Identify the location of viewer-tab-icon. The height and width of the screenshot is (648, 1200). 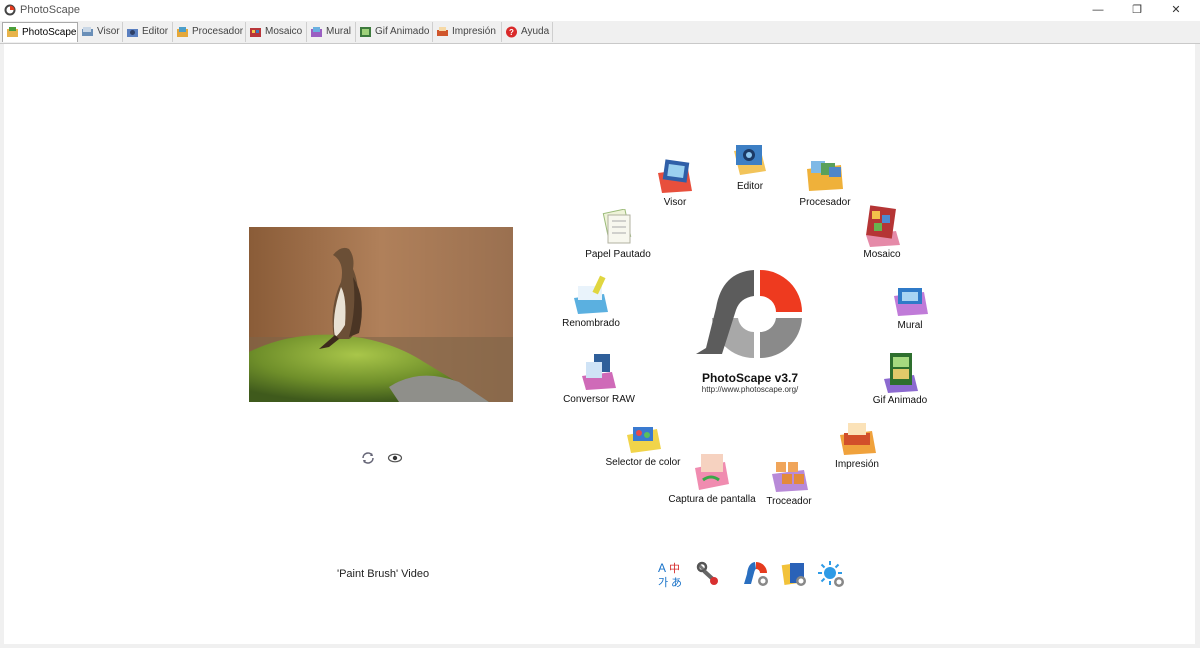
(87, 31).